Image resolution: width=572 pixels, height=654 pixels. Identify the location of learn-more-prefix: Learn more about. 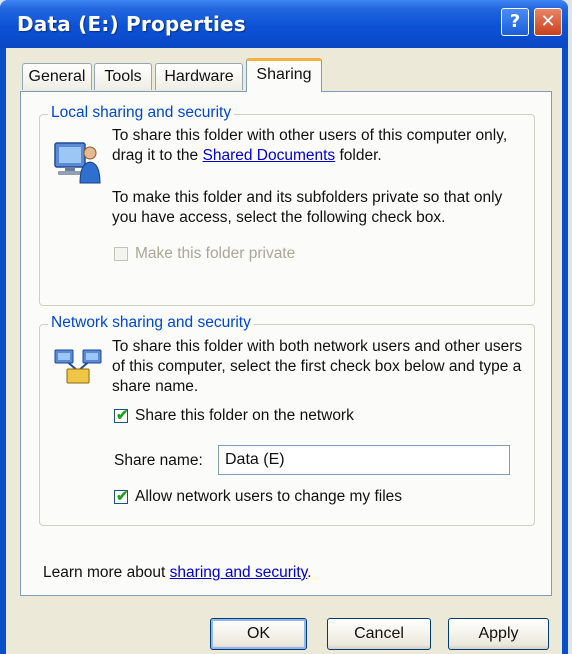
(106, 572).